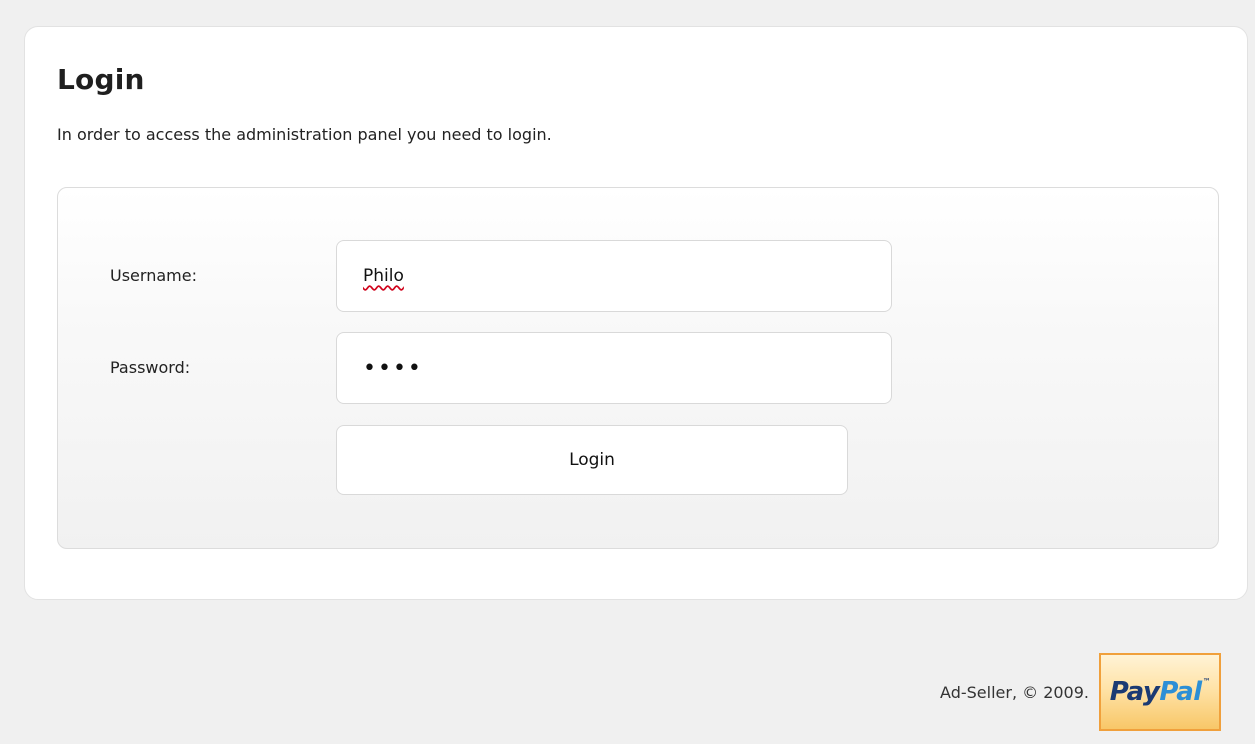 This screenshot has width=1255, height=744. I want to click on password-input: ••••, so click(614, 368).